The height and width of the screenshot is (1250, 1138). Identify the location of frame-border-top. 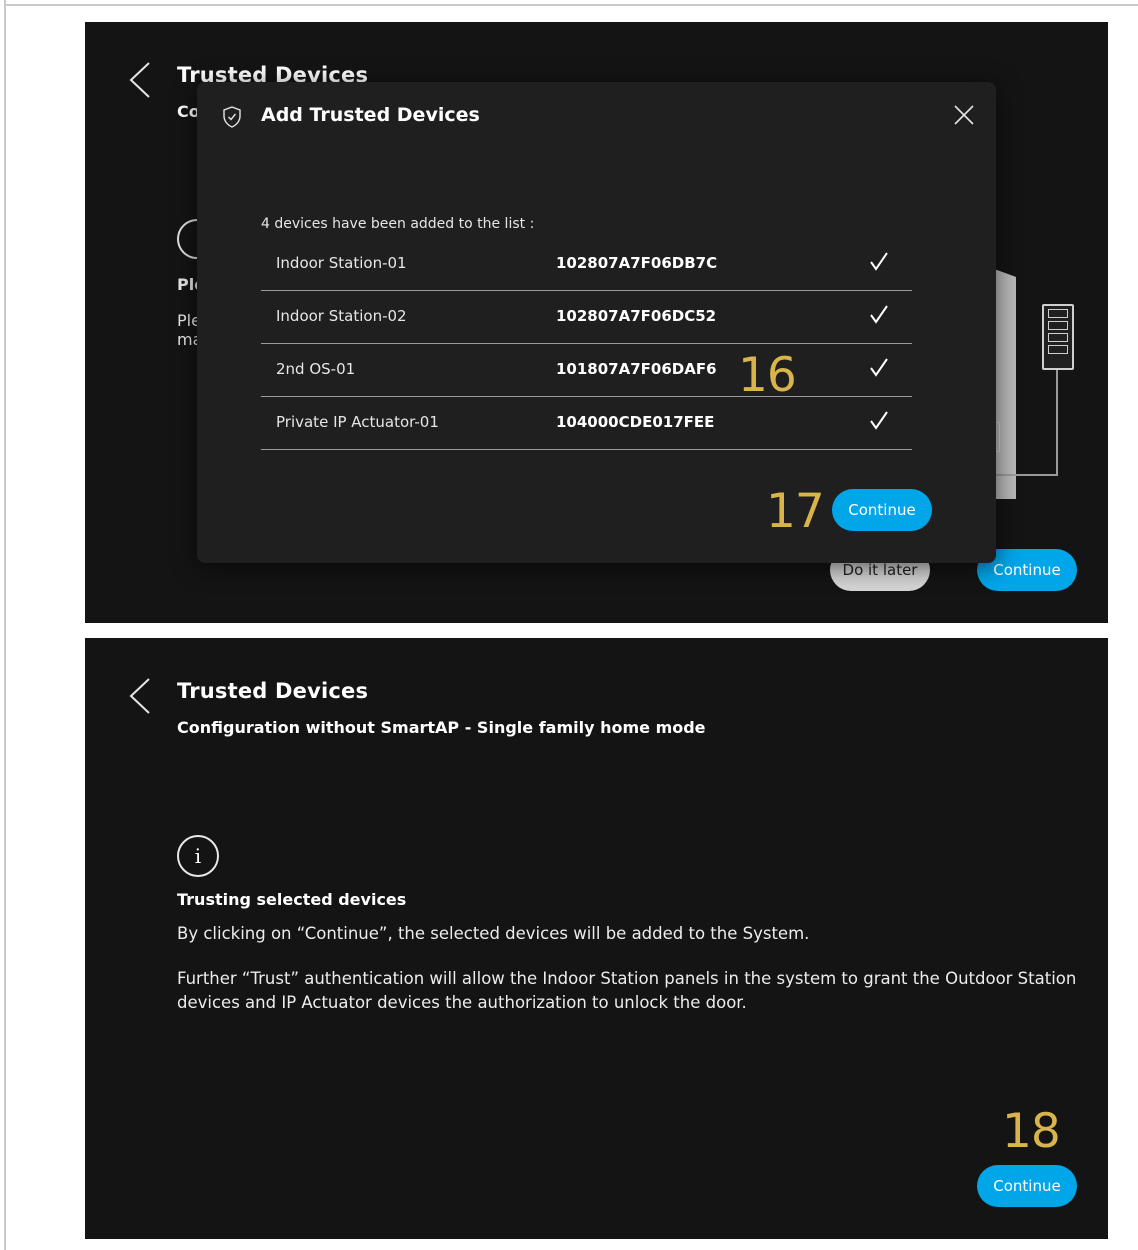
(571, 5).